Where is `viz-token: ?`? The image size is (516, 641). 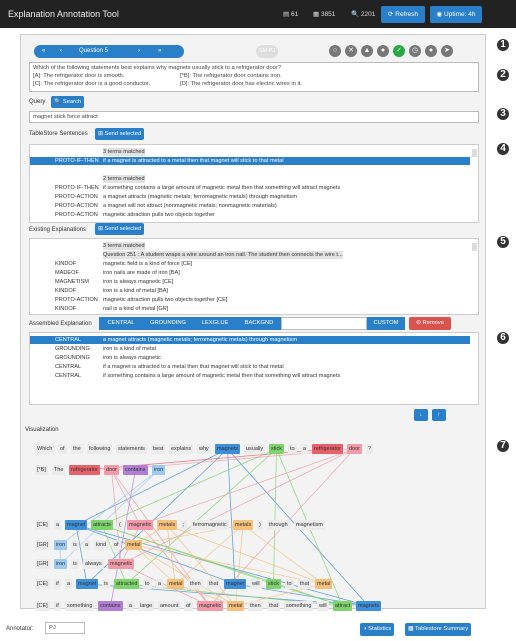
viz-token: ? is located at coordinates (370, 449).